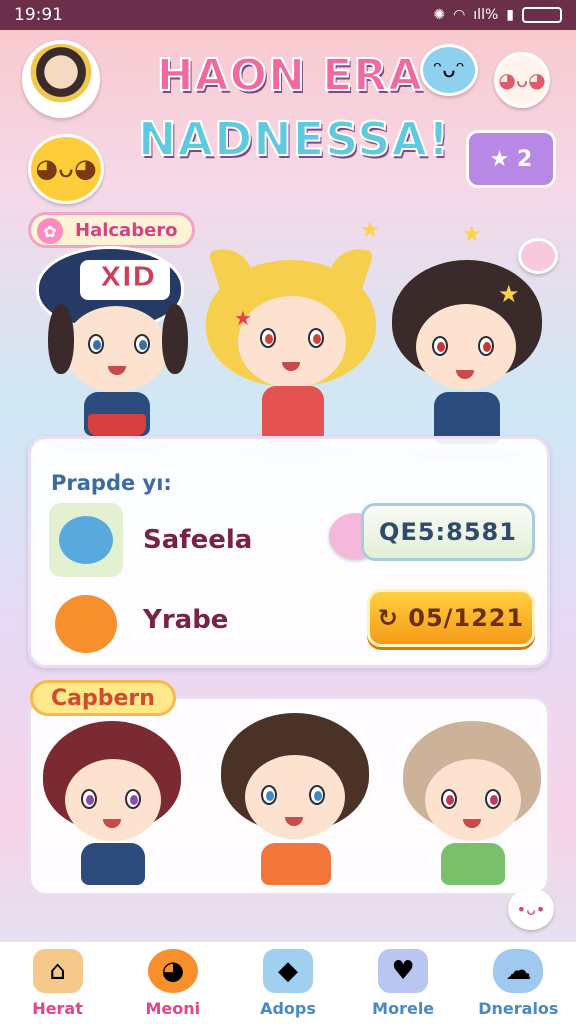 The height and width of the screenshot is (1024, 576). I want to click on player-avatar, so click(61, 79).